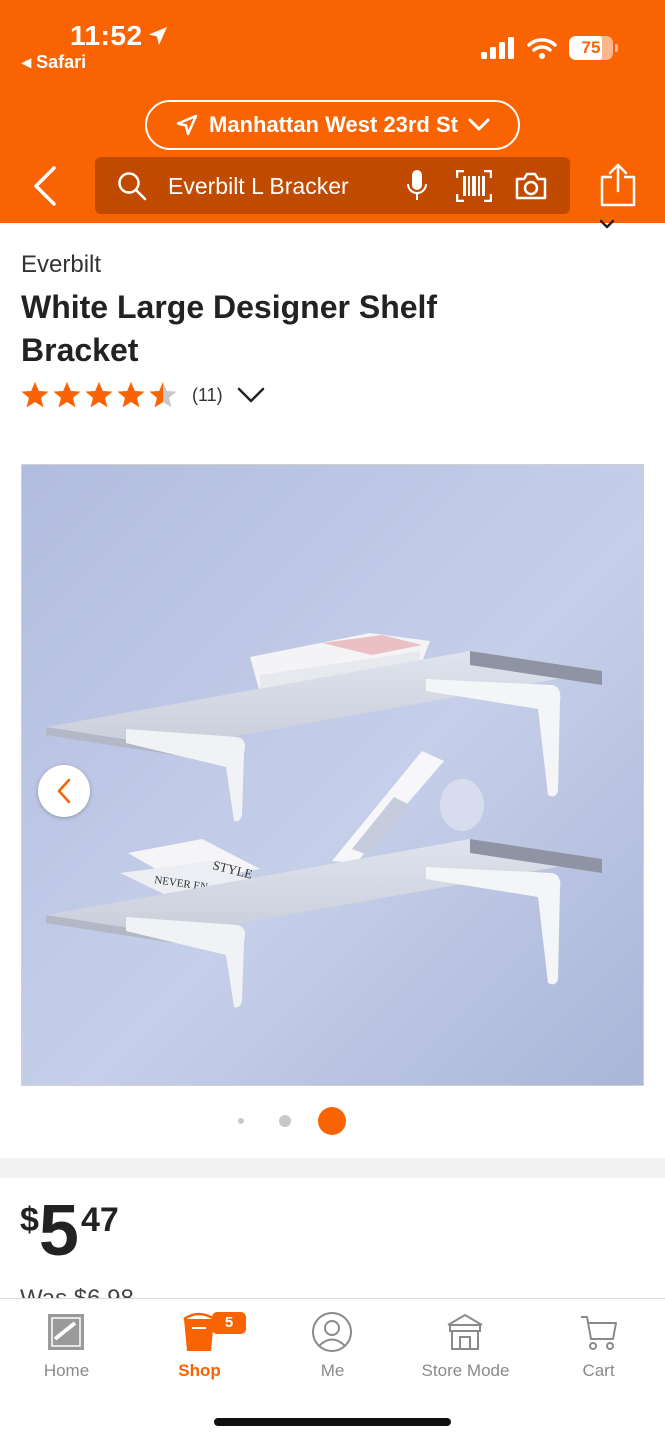 The width and height of the screenshot is (665, 1440). I want to click on gallery-pagination, so click(332, 1121).